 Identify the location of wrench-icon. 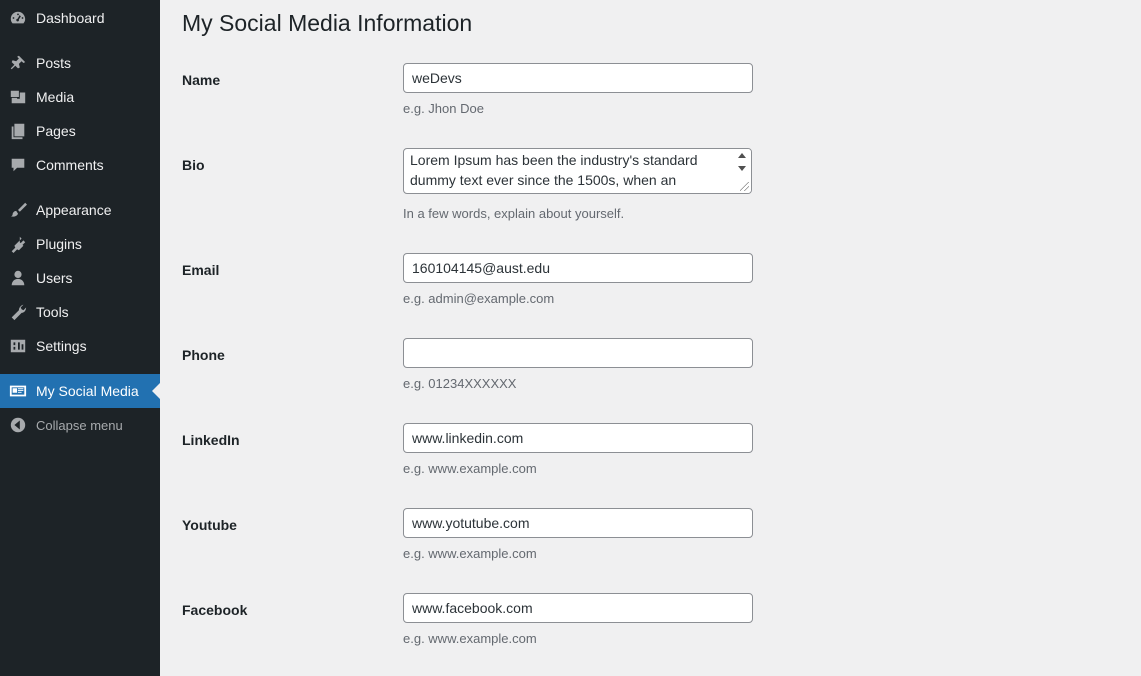
(18, 312).